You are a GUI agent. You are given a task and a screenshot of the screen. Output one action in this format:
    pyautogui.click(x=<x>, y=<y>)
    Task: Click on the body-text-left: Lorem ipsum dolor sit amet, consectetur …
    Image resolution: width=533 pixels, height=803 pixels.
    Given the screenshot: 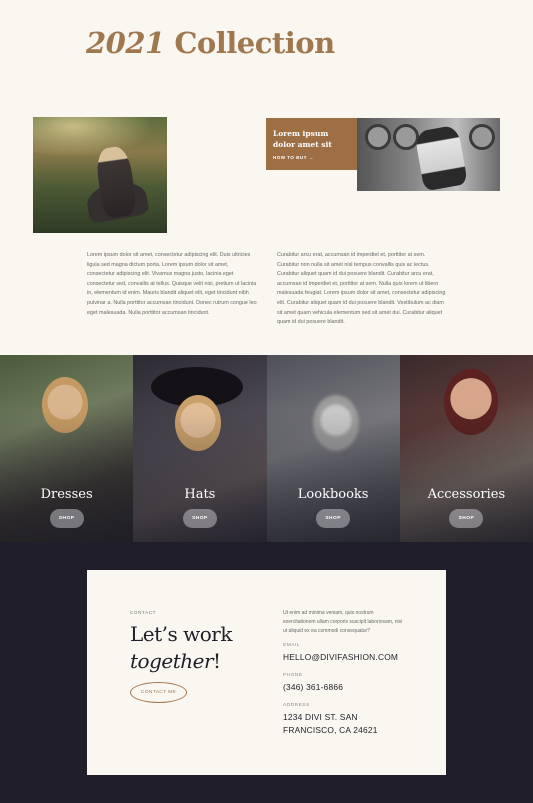 What is the action you would take?
    pyautogui.click(x=172, y=284)
    